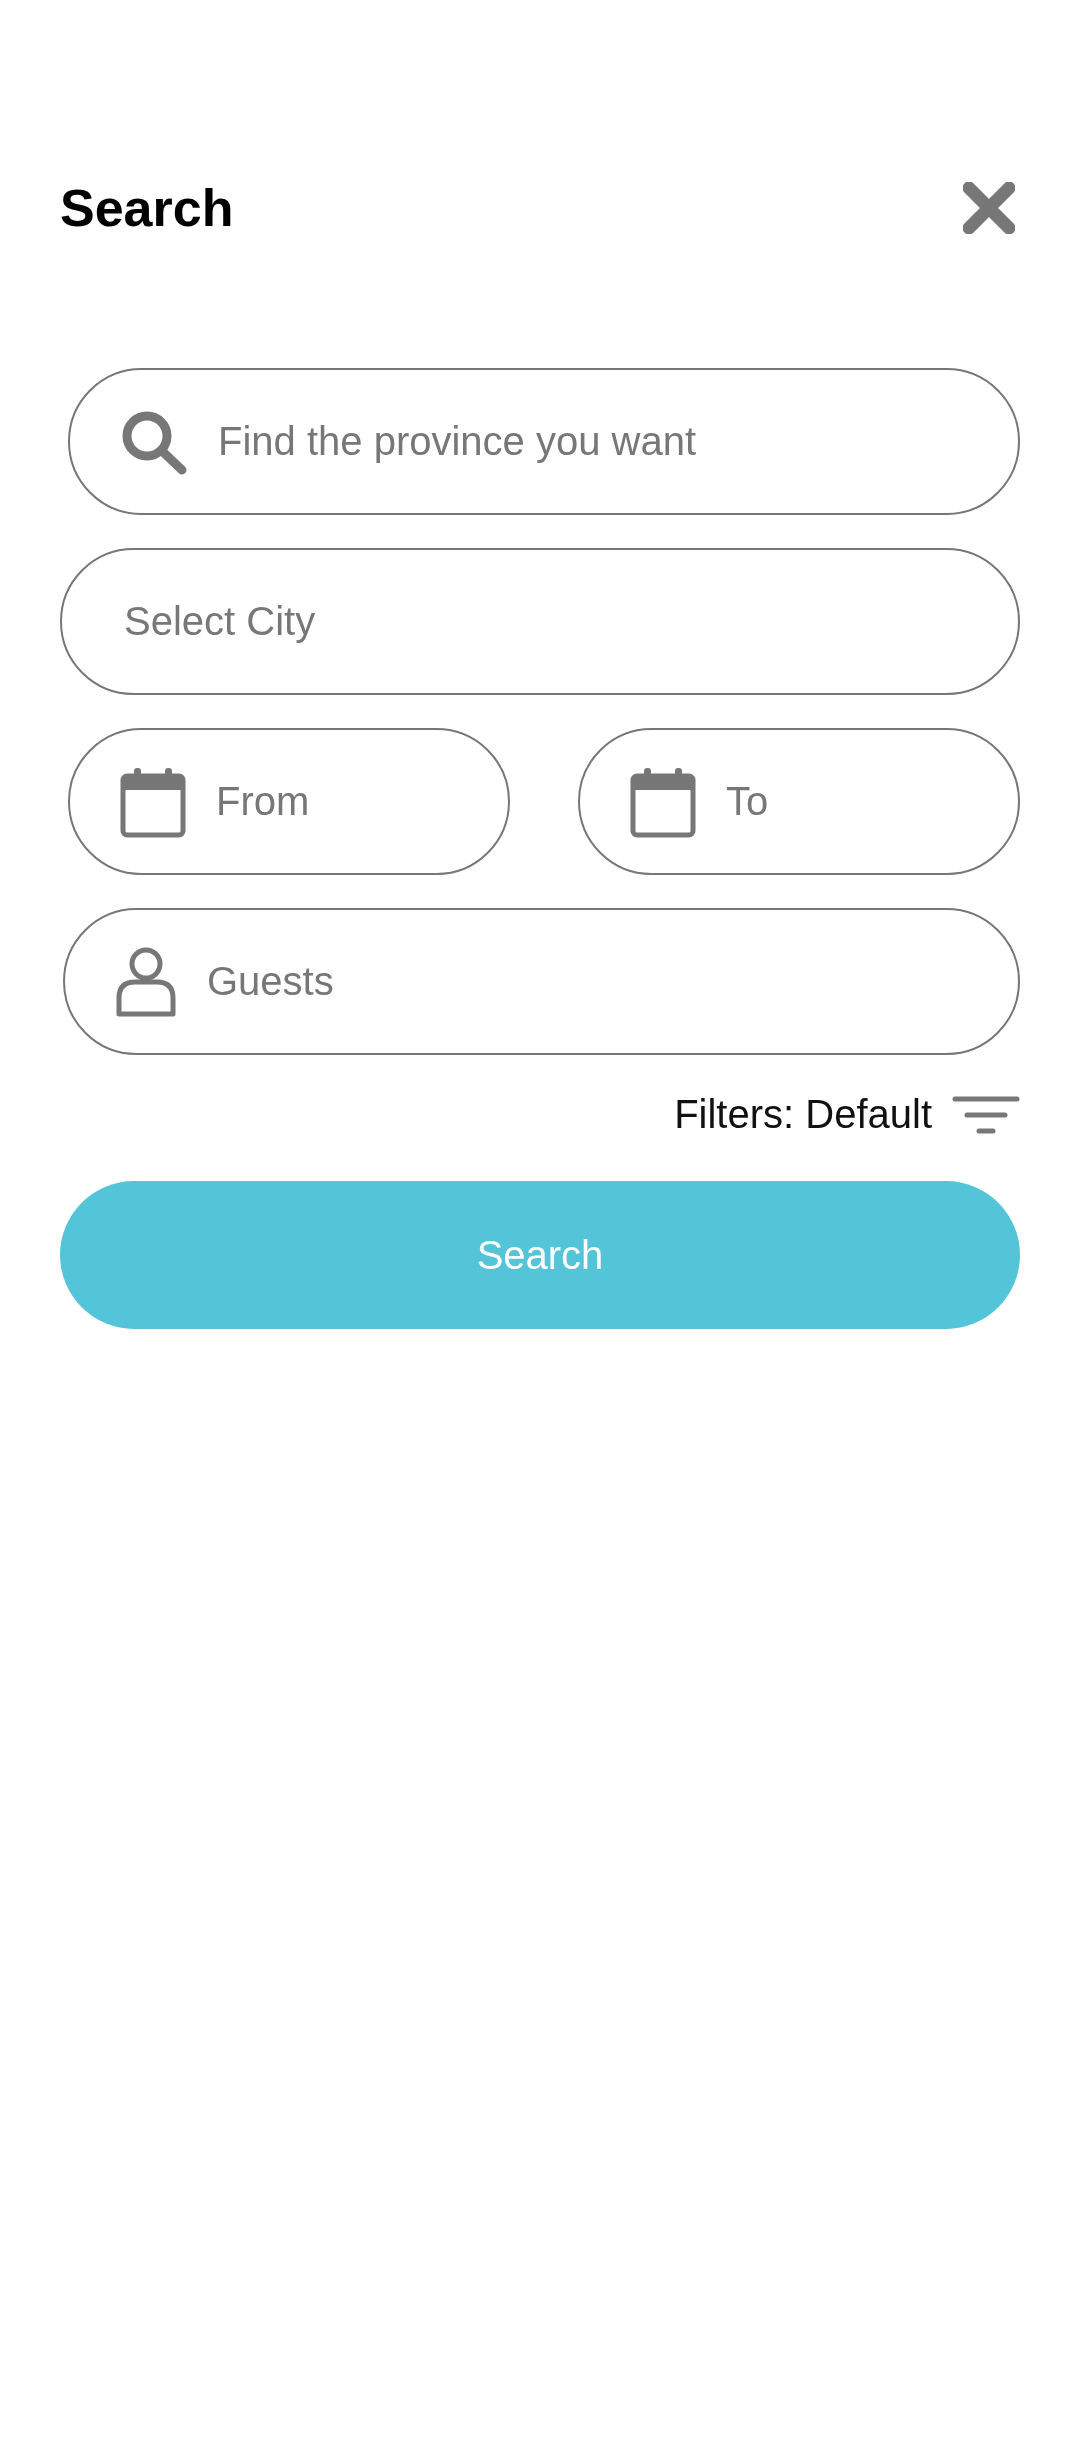  Describe the element at coordinates (851, 801) in the screenshot. I see `text-input: To` at that location.